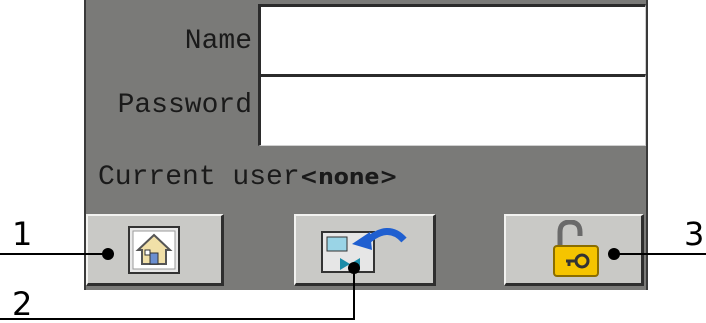 The height and width of the screenshot is (323, 706). I want to click on password-label: Password, so click(184, 105).